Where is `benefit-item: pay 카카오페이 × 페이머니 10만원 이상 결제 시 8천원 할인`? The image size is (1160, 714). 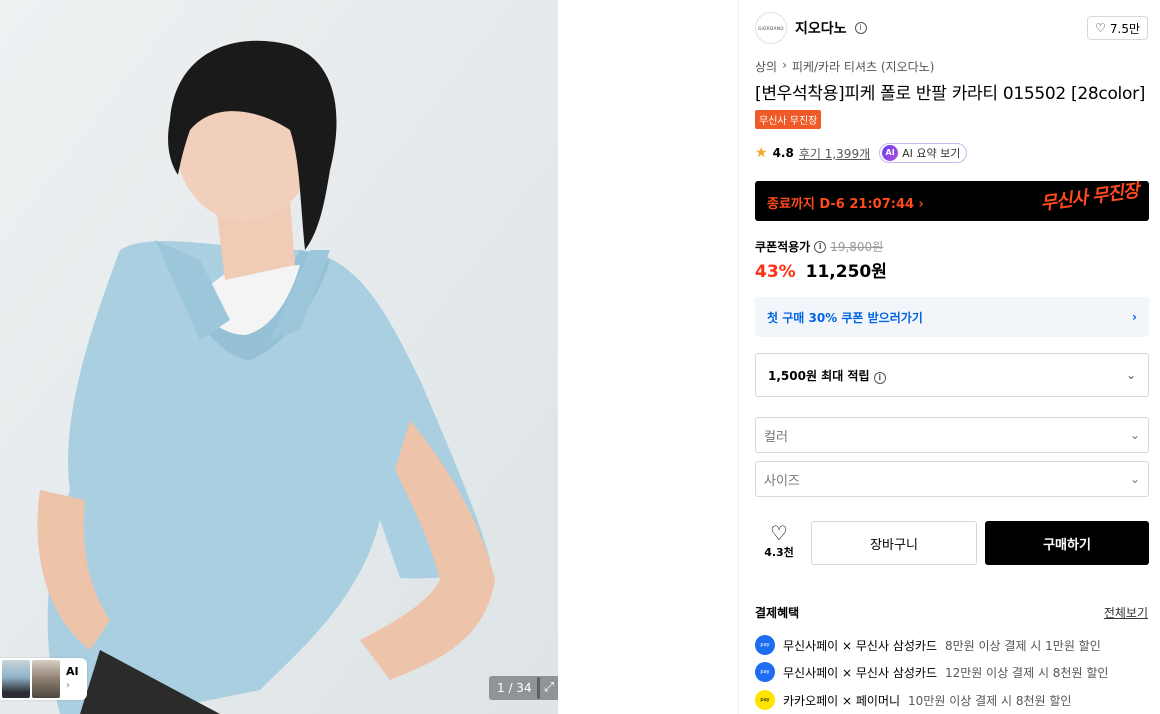 benefit-item: pay 카카오페이 × 페이머니 10만원 이상 결제 시 8천원 할인 is located at coordinates (913, 700).